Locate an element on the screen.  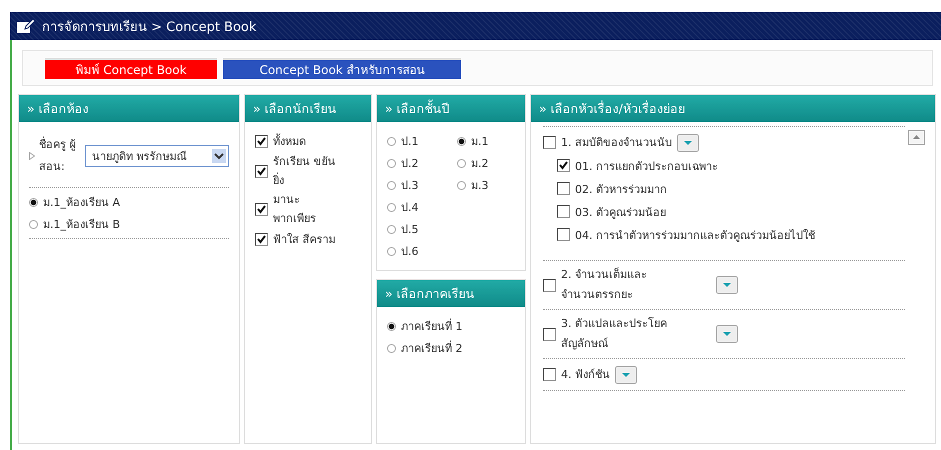
grade-label: ป.6 is located at coordinates (409, 252).